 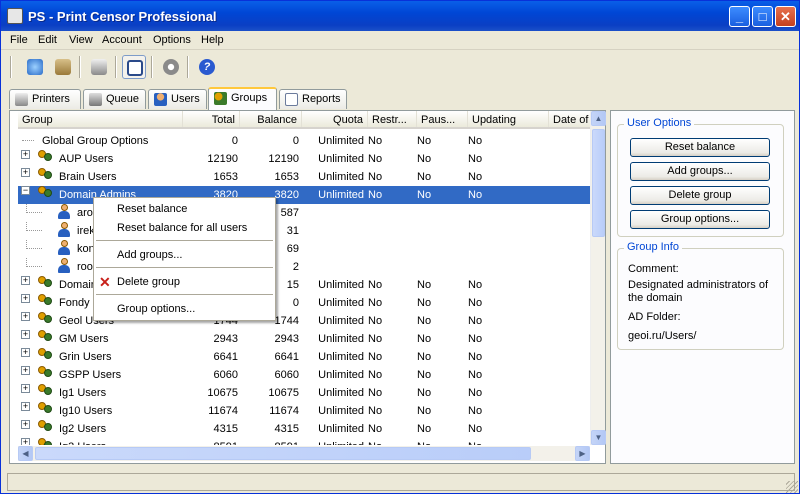 I want to click on cell-restr: No, so click(x=375, y=321).